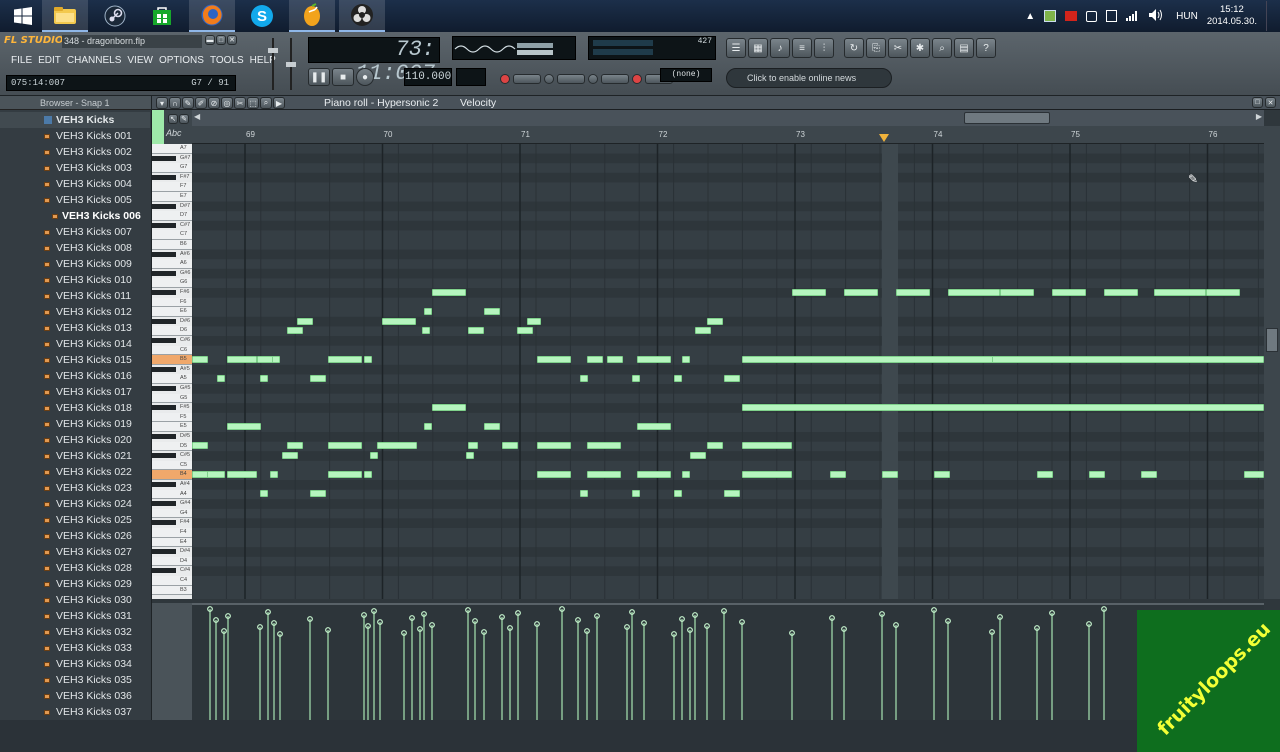 Image resolution: width=1280 pixels, height=752 pixels. I want to click on file-explorer-icon, so click(65, 16).